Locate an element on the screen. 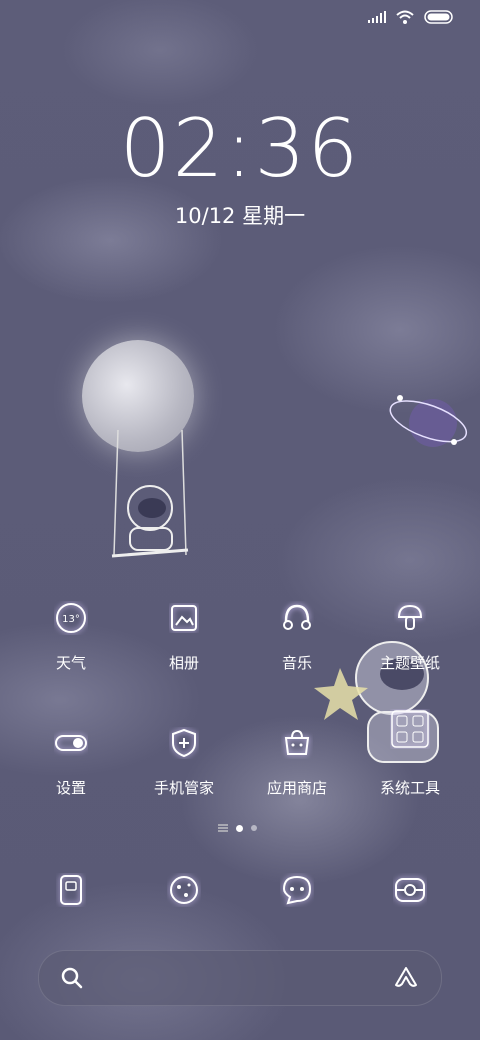 Image resolution: width=480 pixels, height=1040 pixels. app-settings: 设置 is located at coordinates (71, 760).